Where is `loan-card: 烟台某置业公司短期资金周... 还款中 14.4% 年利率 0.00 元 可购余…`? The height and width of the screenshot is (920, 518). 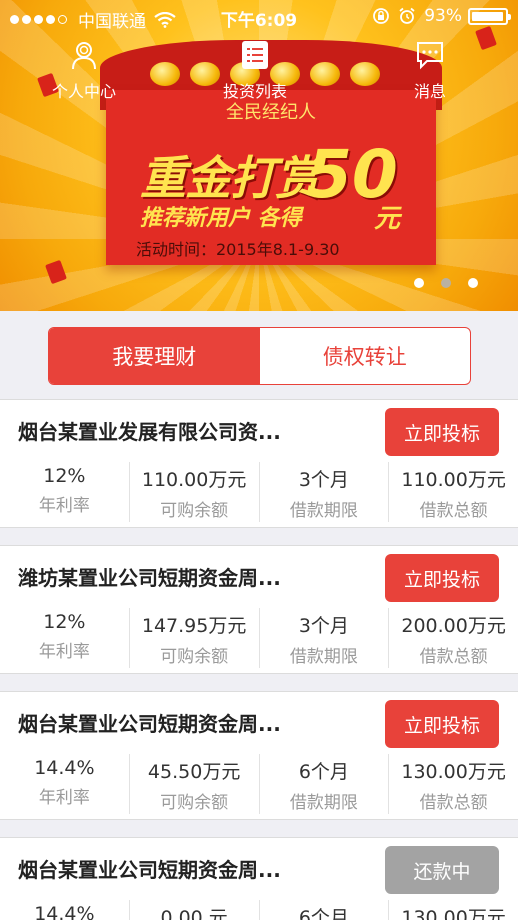 loan-card: 烟台某置业公司短期资金周... 还款中 14.4% 年利率 0.00 元 可购余… is located at coordinates (259, 878).